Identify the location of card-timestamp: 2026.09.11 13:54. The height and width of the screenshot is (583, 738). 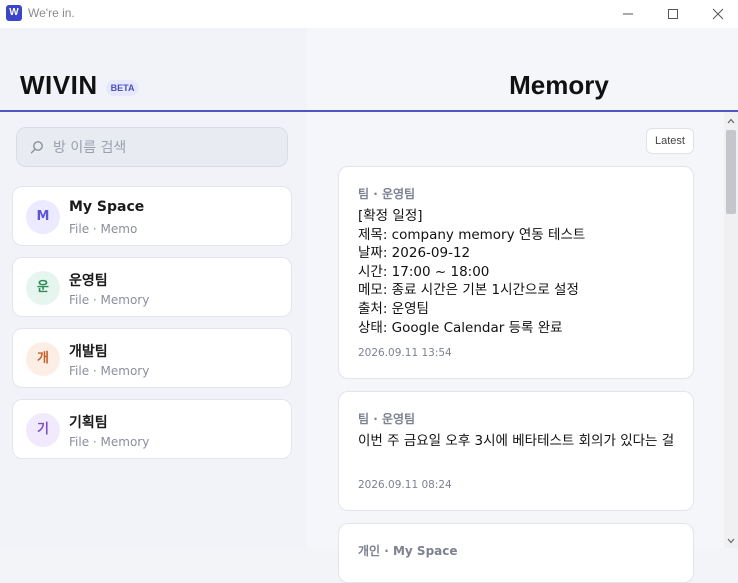
(405, 353).